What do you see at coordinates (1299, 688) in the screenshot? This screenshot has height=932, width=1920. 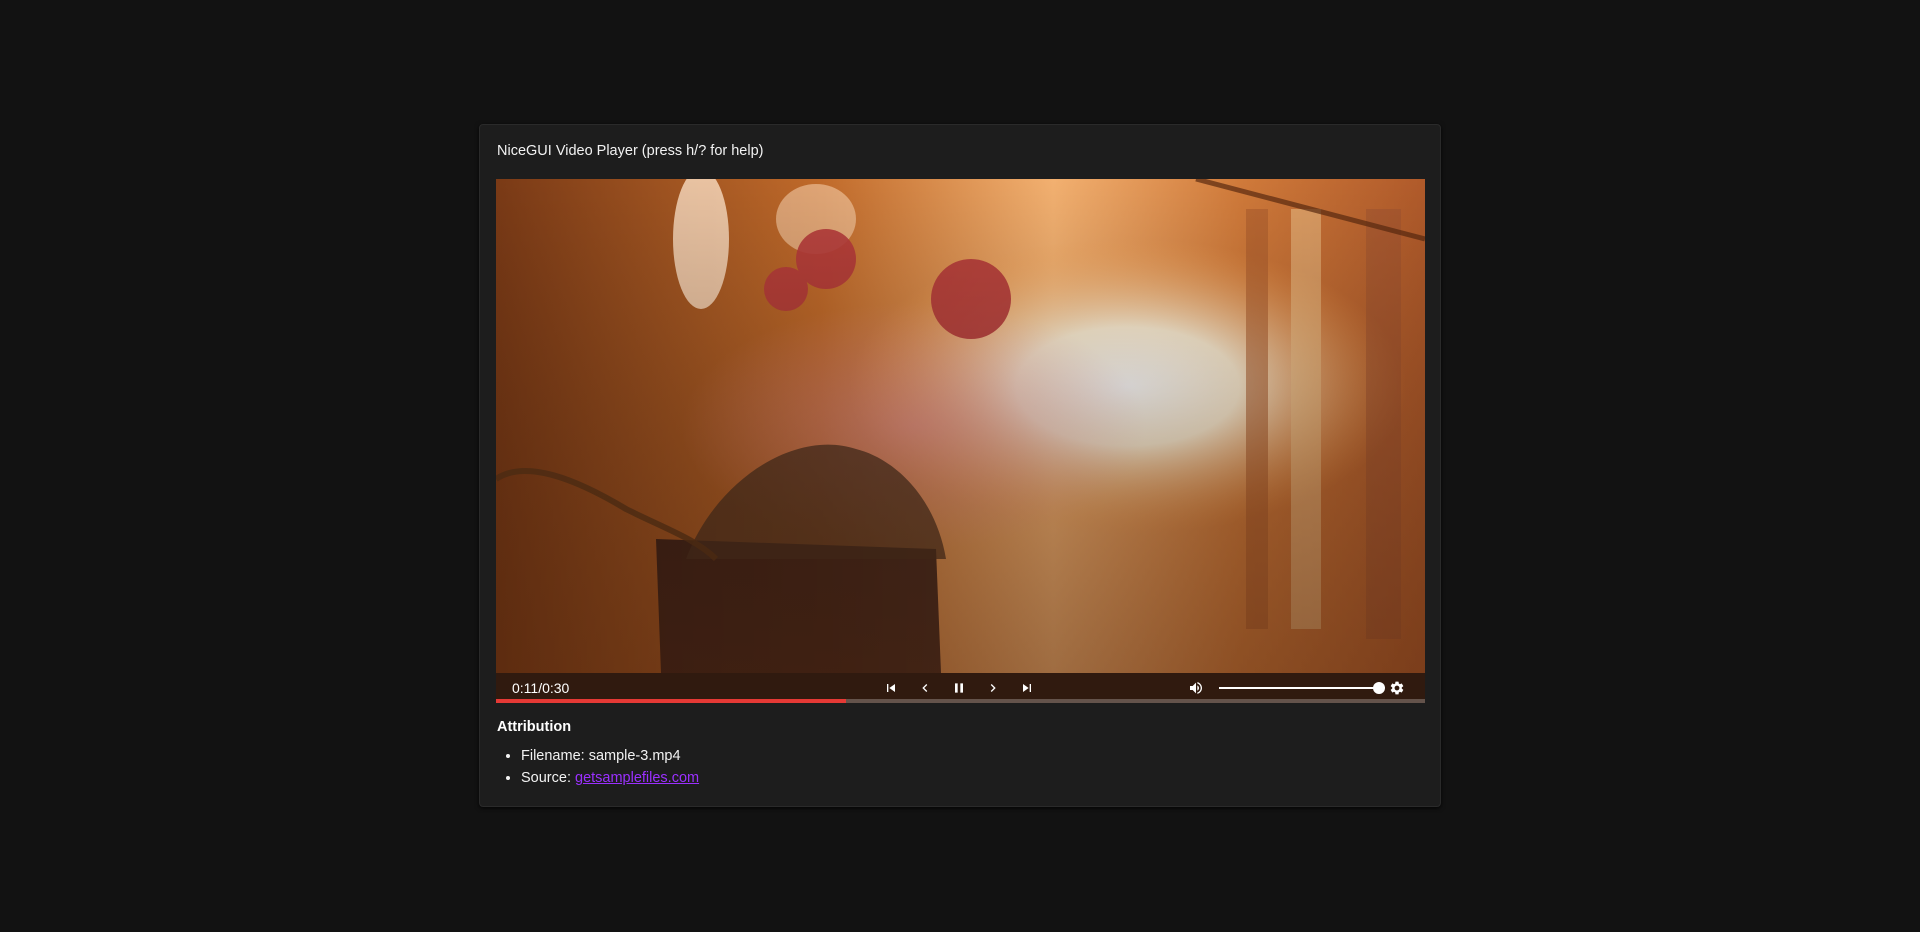 I see `volume-fill` at bounding box center [1299, 688].